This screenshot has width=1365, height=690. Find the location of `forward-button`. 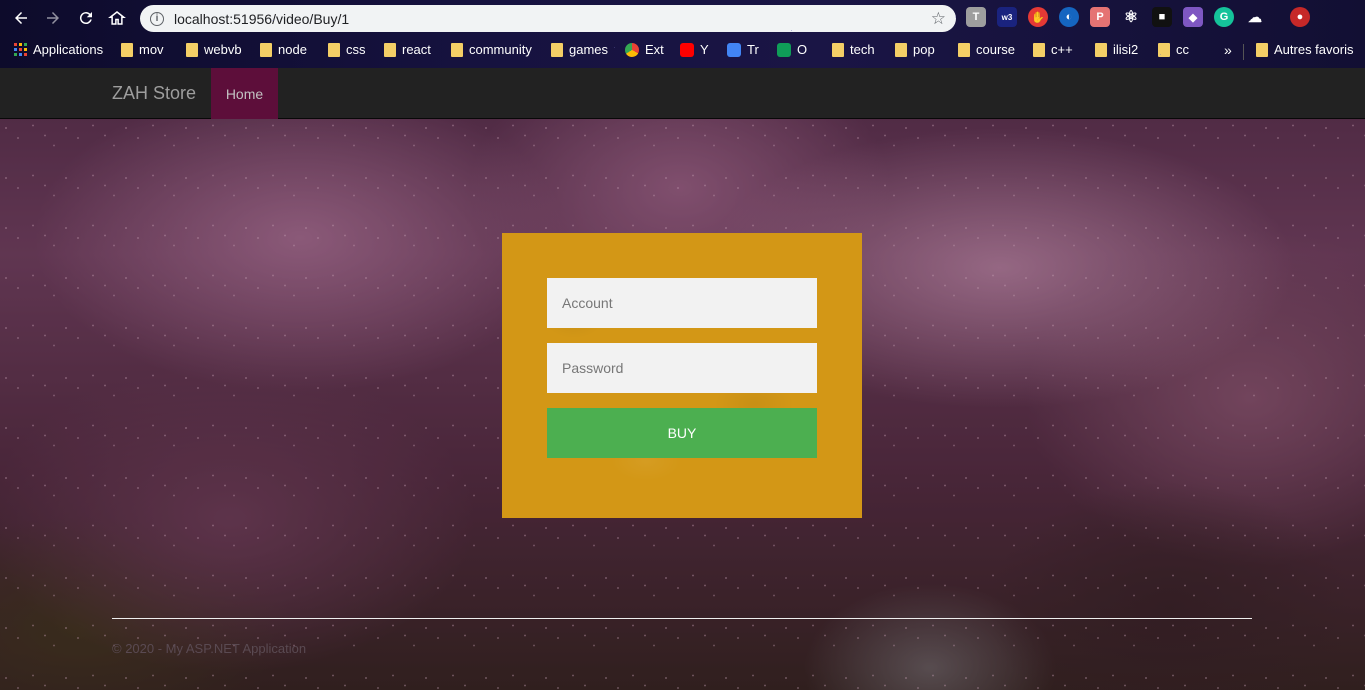

forward-button is located at coordinates (53, 18).